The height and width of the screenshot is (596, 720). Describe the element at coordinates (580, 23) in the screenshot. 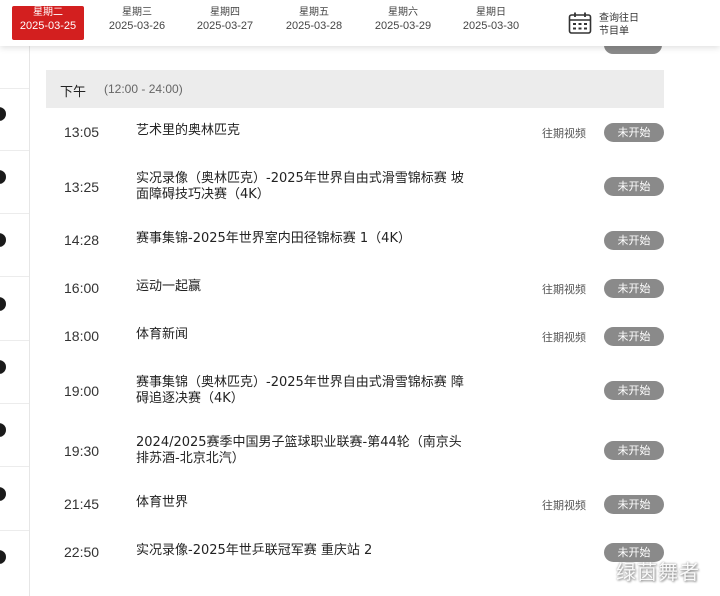

I see `calendar-icon` at that location.